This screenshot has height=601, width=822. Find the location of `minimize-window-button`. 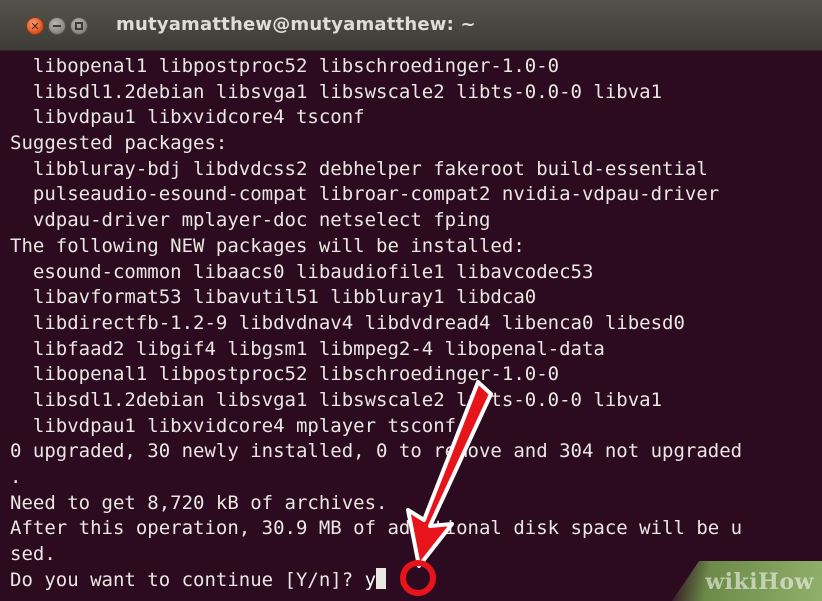

minimize-window-button is located at coordinates (57, 26).